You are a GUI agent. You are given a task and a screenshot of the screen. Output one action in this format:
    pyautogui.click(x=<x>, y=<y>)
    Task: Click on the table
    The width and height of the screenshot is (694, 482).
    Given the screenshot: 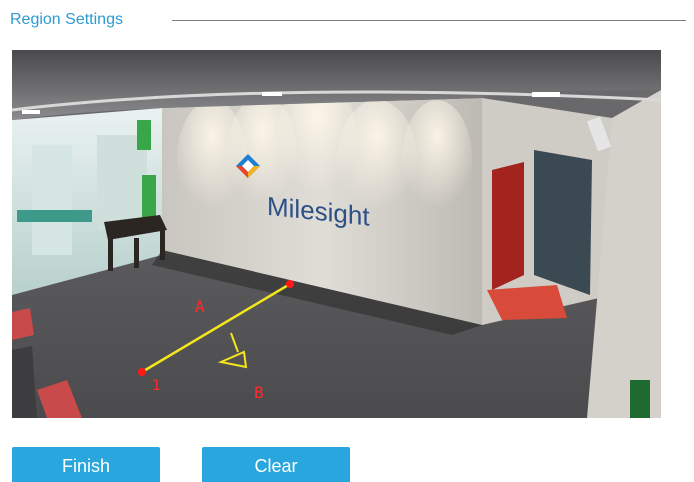 What is the action you would take?
    pyautogui.click(x=54, y=216)
    